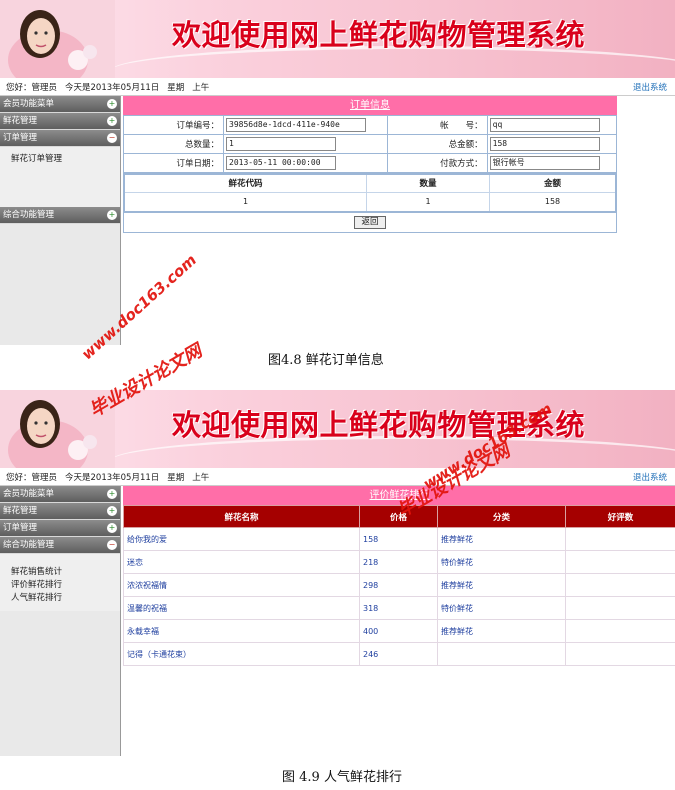 Image resolution: width=675 pixels, height=790 pixels. Describe the element at coordinates (428, 183) in the screenshot. I see `column-header: 数量` at that location.